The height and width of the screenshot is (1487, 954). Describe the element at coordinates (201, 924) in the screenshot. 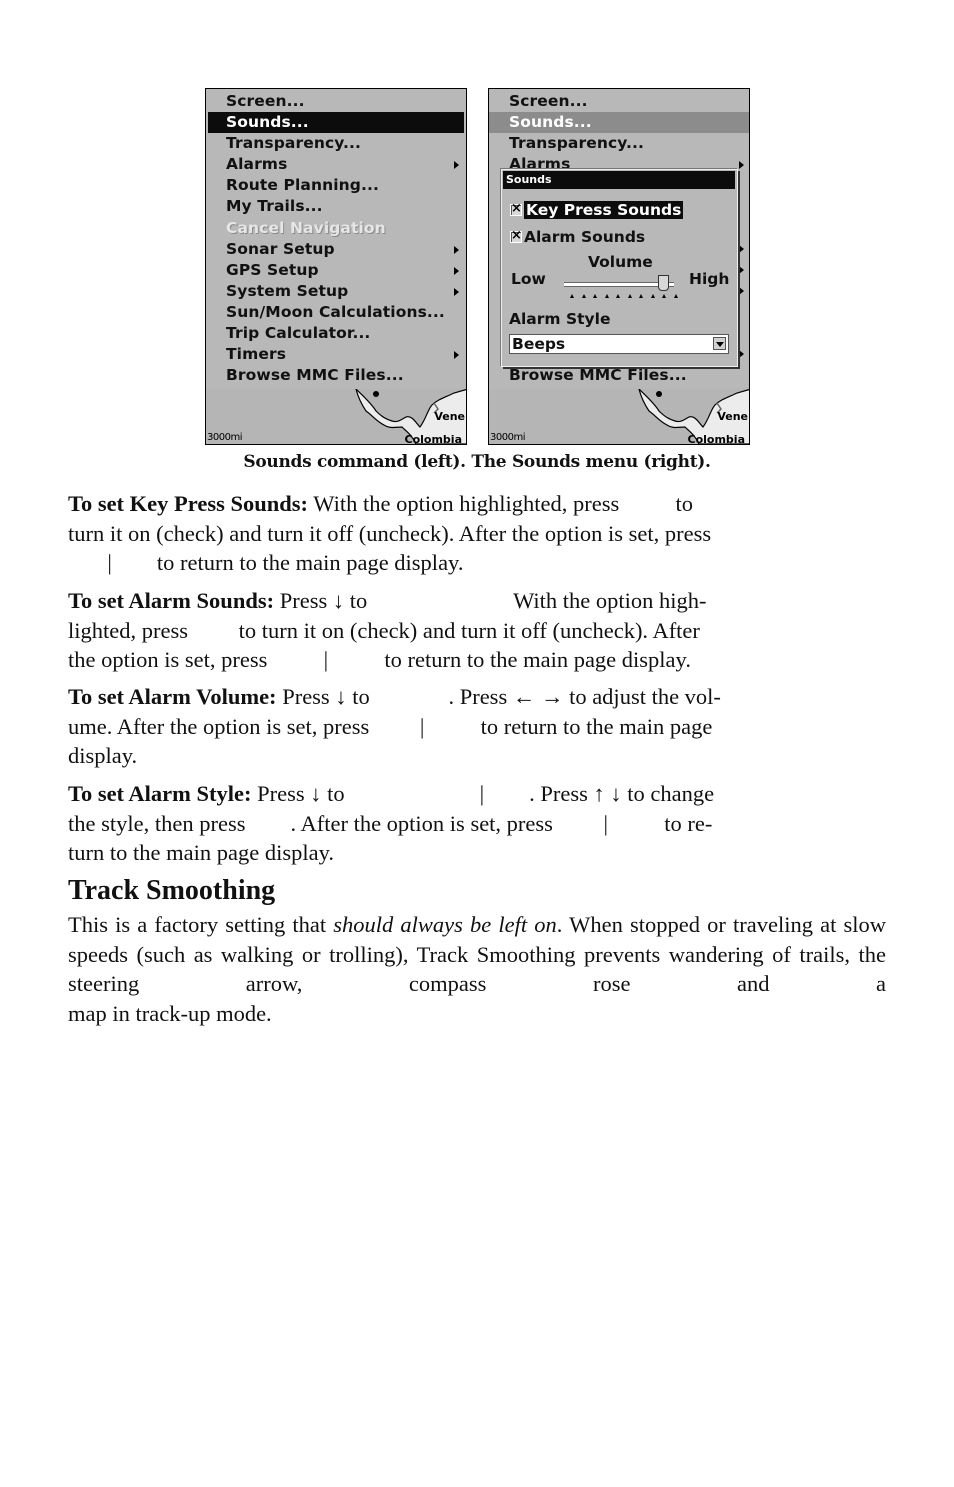

I see `body-text: This is a factory setting that` at that location.